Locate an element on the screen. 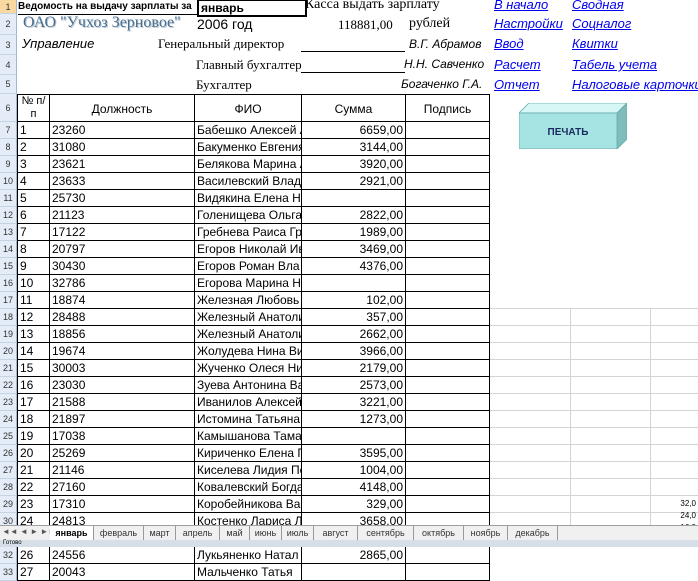  row-header: 14 is located at coordinates (8, 249).